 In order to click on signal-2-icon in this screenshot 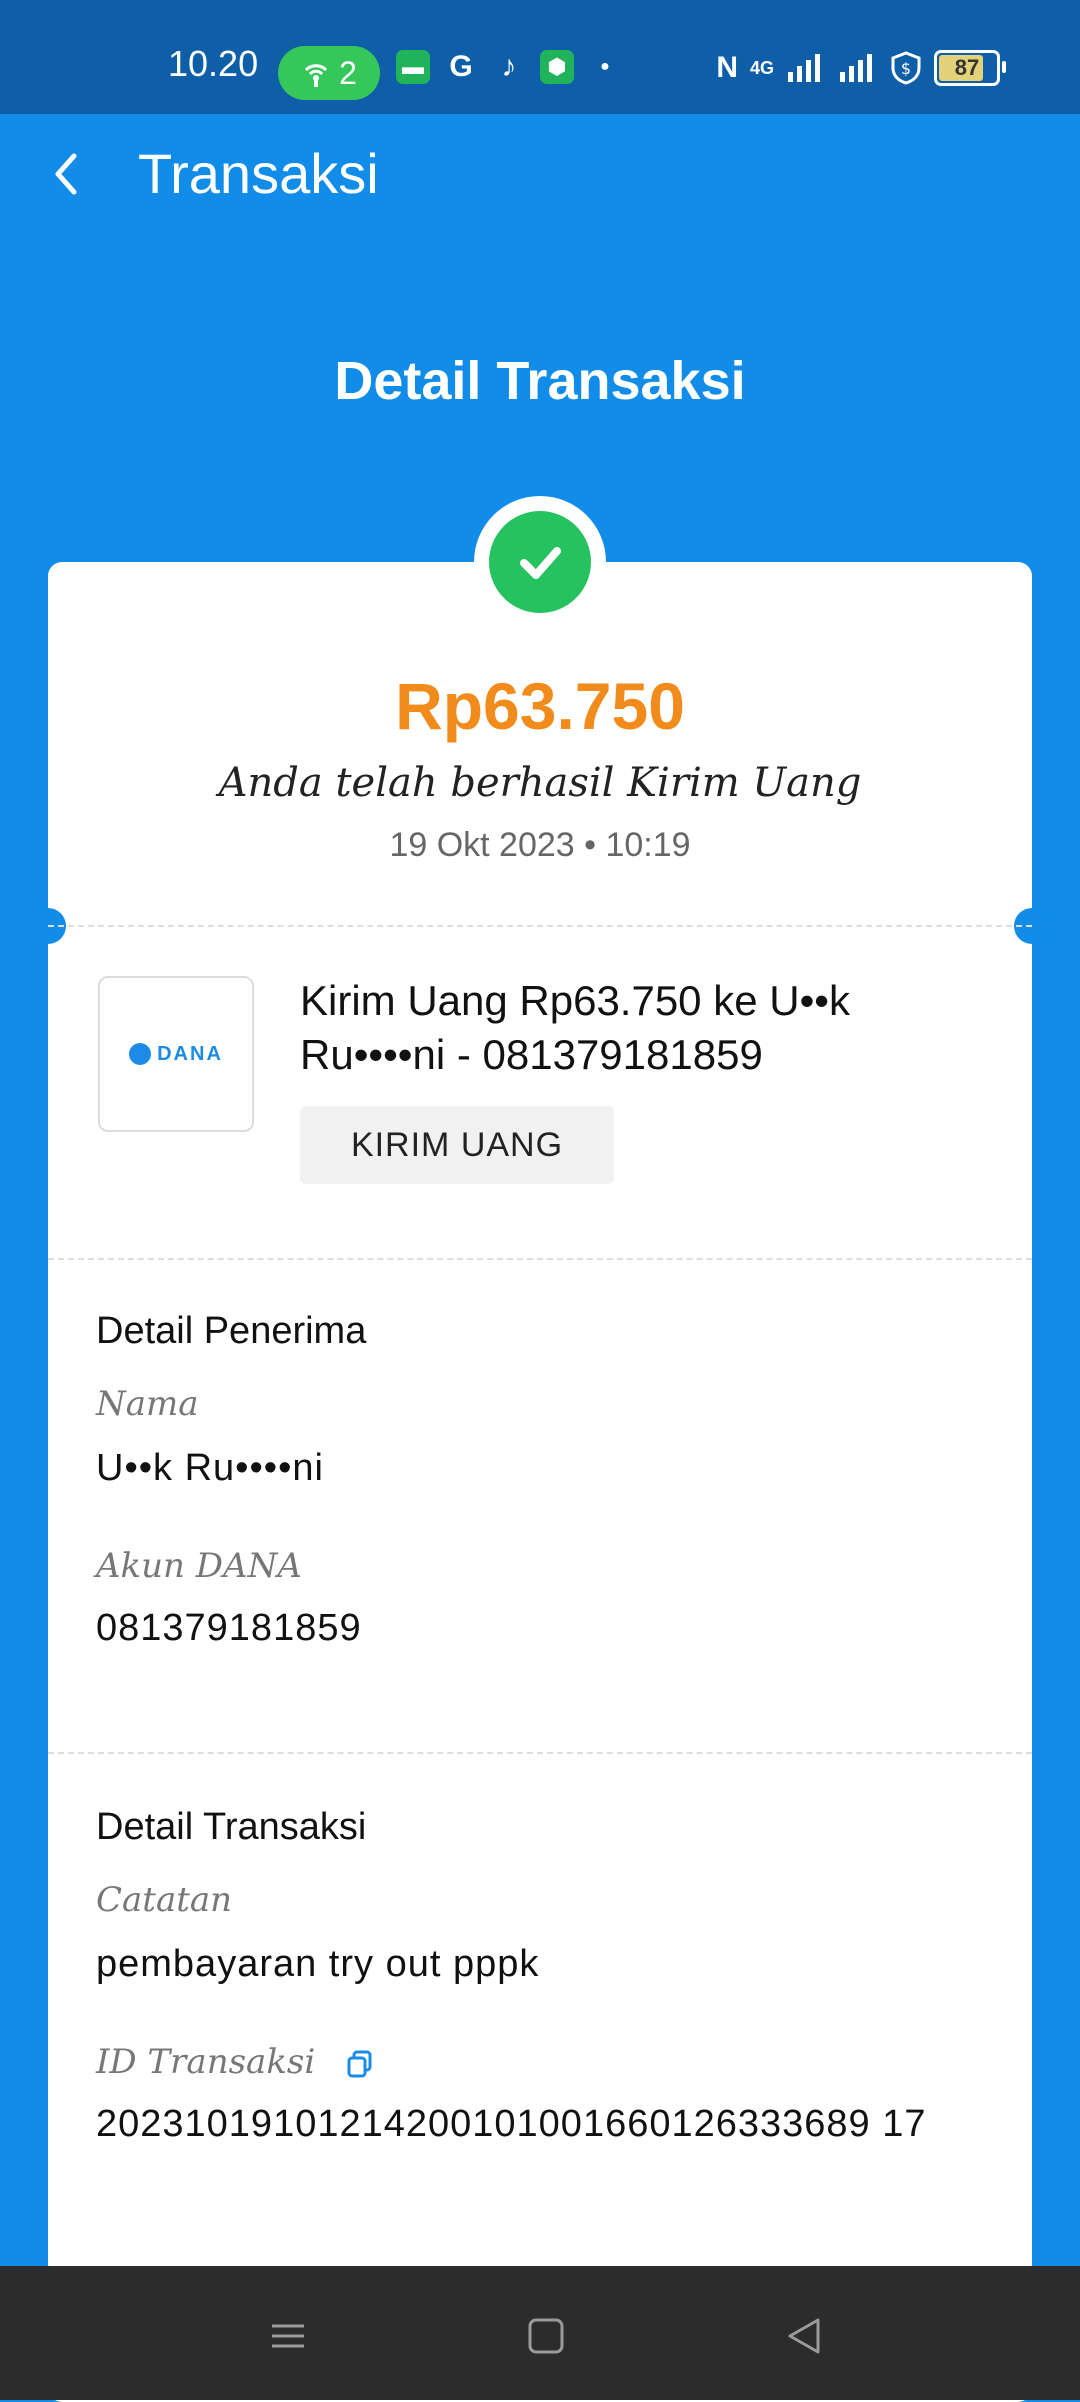, I will do `click(856, 68)`.